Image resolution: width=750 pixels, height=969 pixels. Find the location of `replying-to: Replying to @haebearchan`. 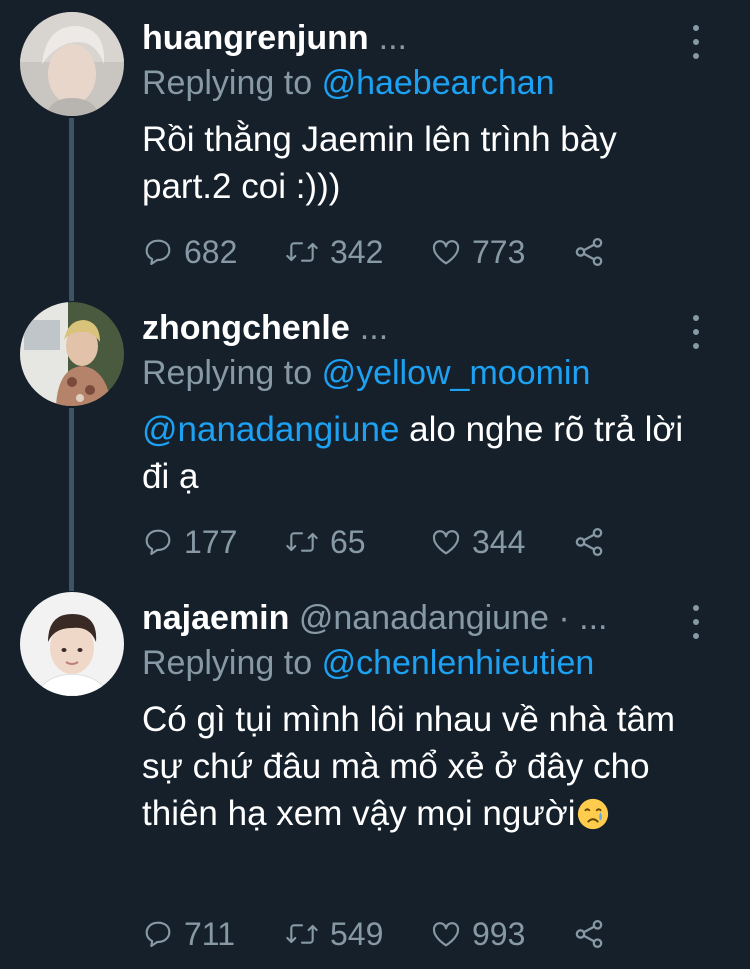

replying-to: Replying to @haebearchan is located at coordinates (348, 83).